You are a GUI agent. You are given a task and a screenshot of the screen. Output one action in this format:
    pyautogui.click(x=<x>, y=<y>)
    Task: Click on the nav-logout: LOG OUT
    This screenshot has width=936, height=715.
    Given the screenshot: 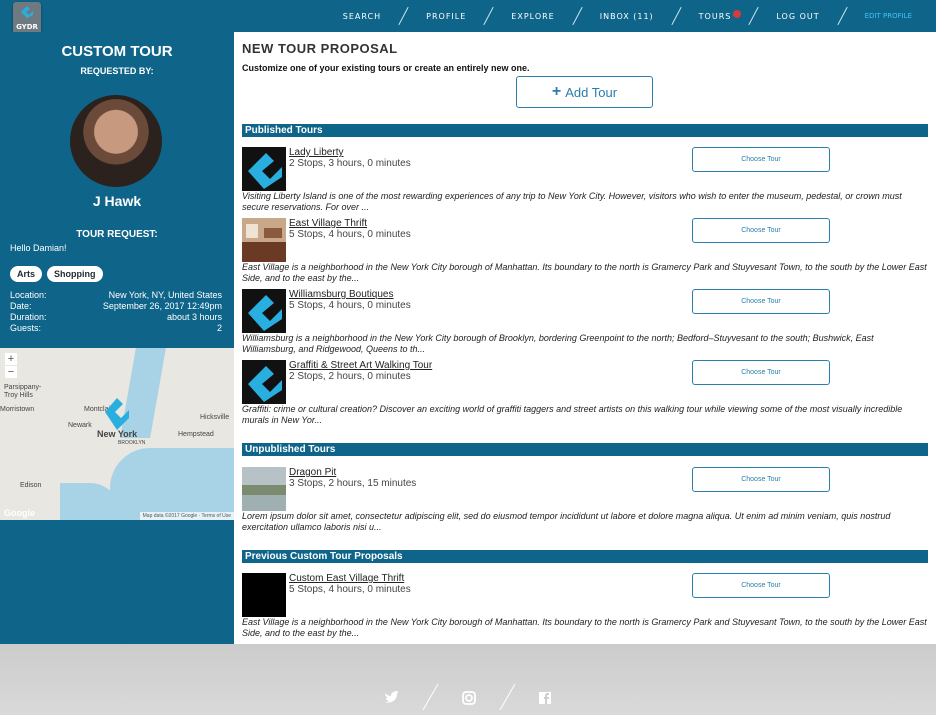 What is the action you would take?
    pyautogui.click(x=797, y=16)
    